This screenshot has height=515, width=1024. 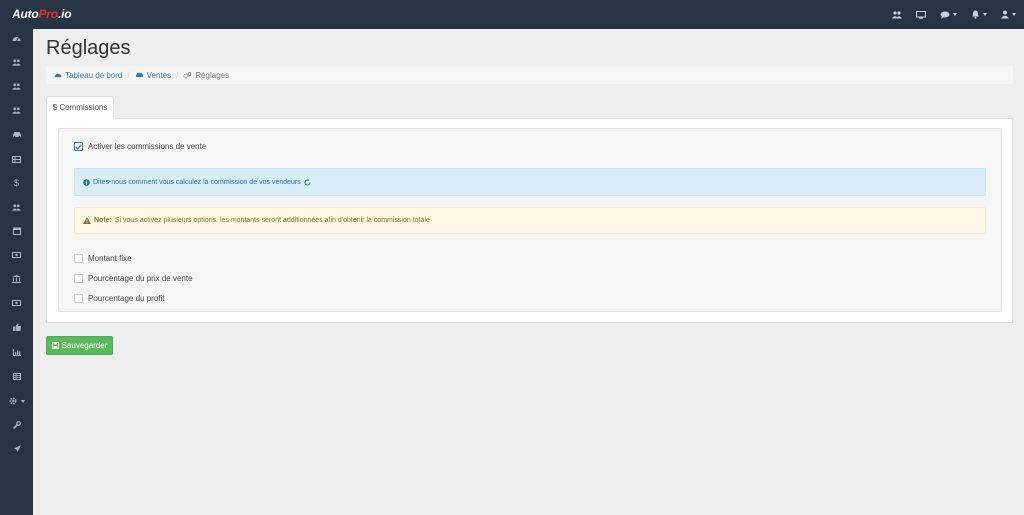 I want to click on breadcrumb-dashboard-label: Tableau de bord, so click(x=94, y=75).